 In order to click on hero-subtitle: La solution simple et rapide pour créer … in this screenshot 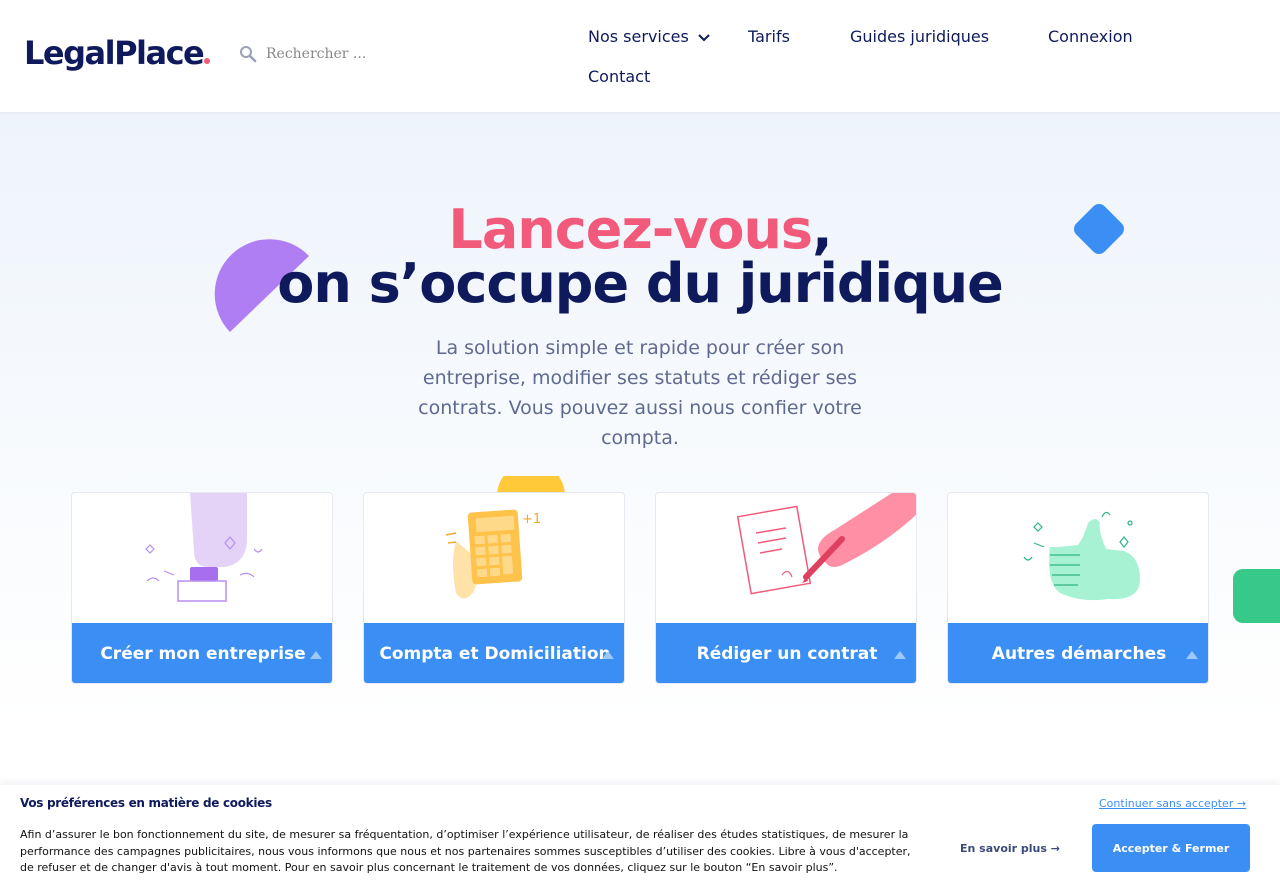, I will do `click(640, 393)`.